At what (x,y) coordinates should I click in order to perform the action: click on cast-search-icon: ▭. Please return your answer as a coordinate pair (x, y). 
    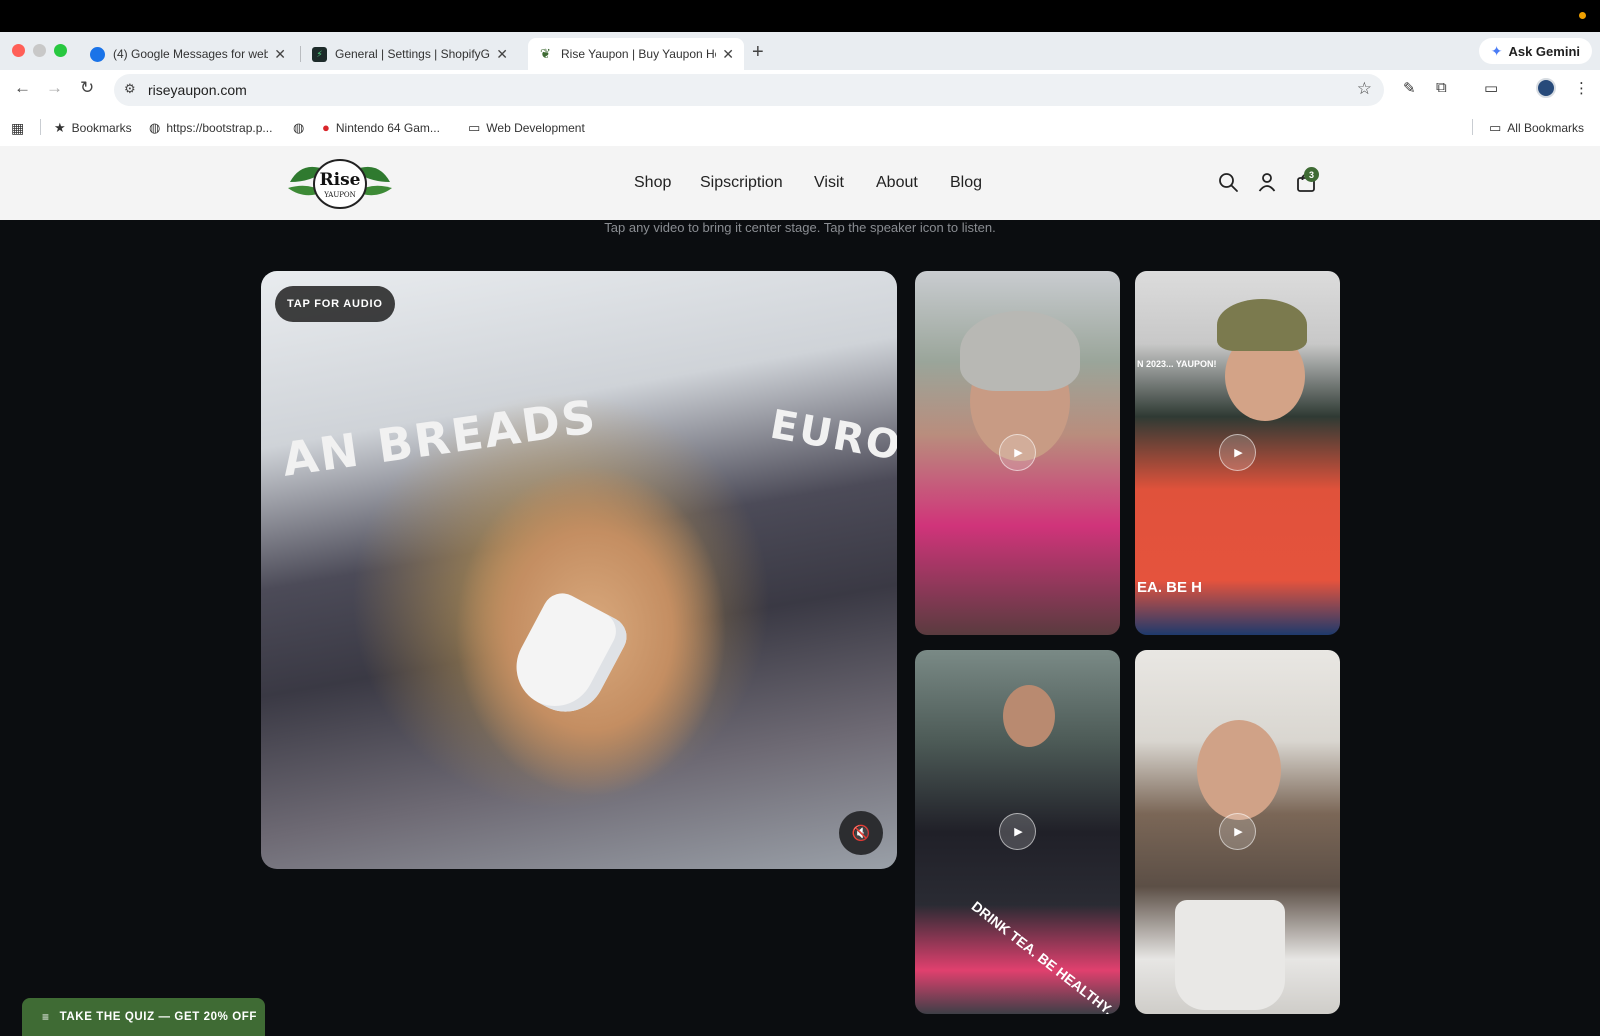
    Looking at the image, I should click on (1491, 88).